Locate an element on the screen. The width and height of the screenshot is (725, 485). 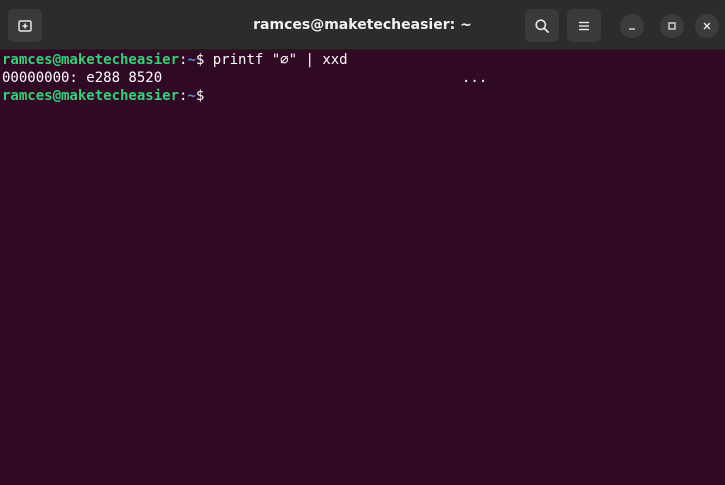
hamburger-menu-icon is located at coordinates (584, 25).